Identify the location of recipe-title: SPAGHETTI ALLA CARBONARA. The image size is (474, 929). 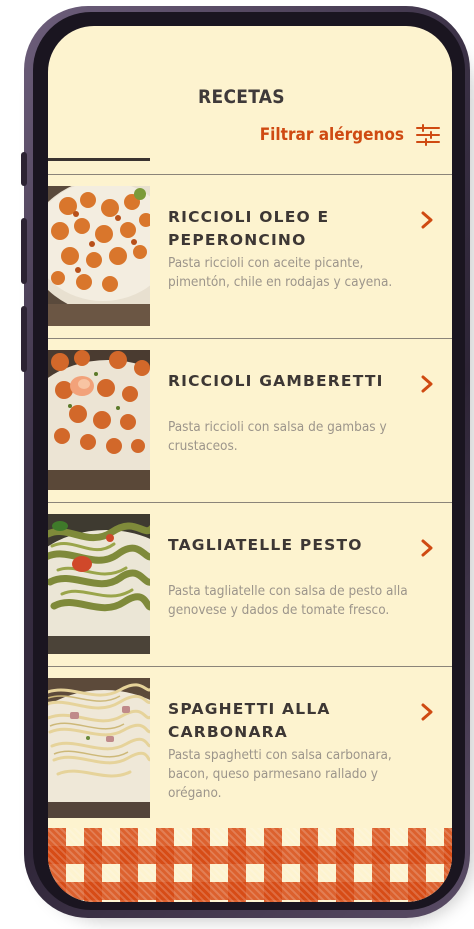
(249, 720).